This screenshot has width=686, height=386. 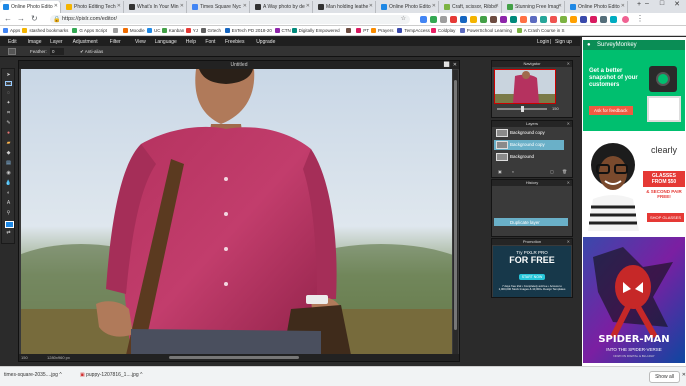 I want to click on layer-row: Background, so click(x=529, y=157).